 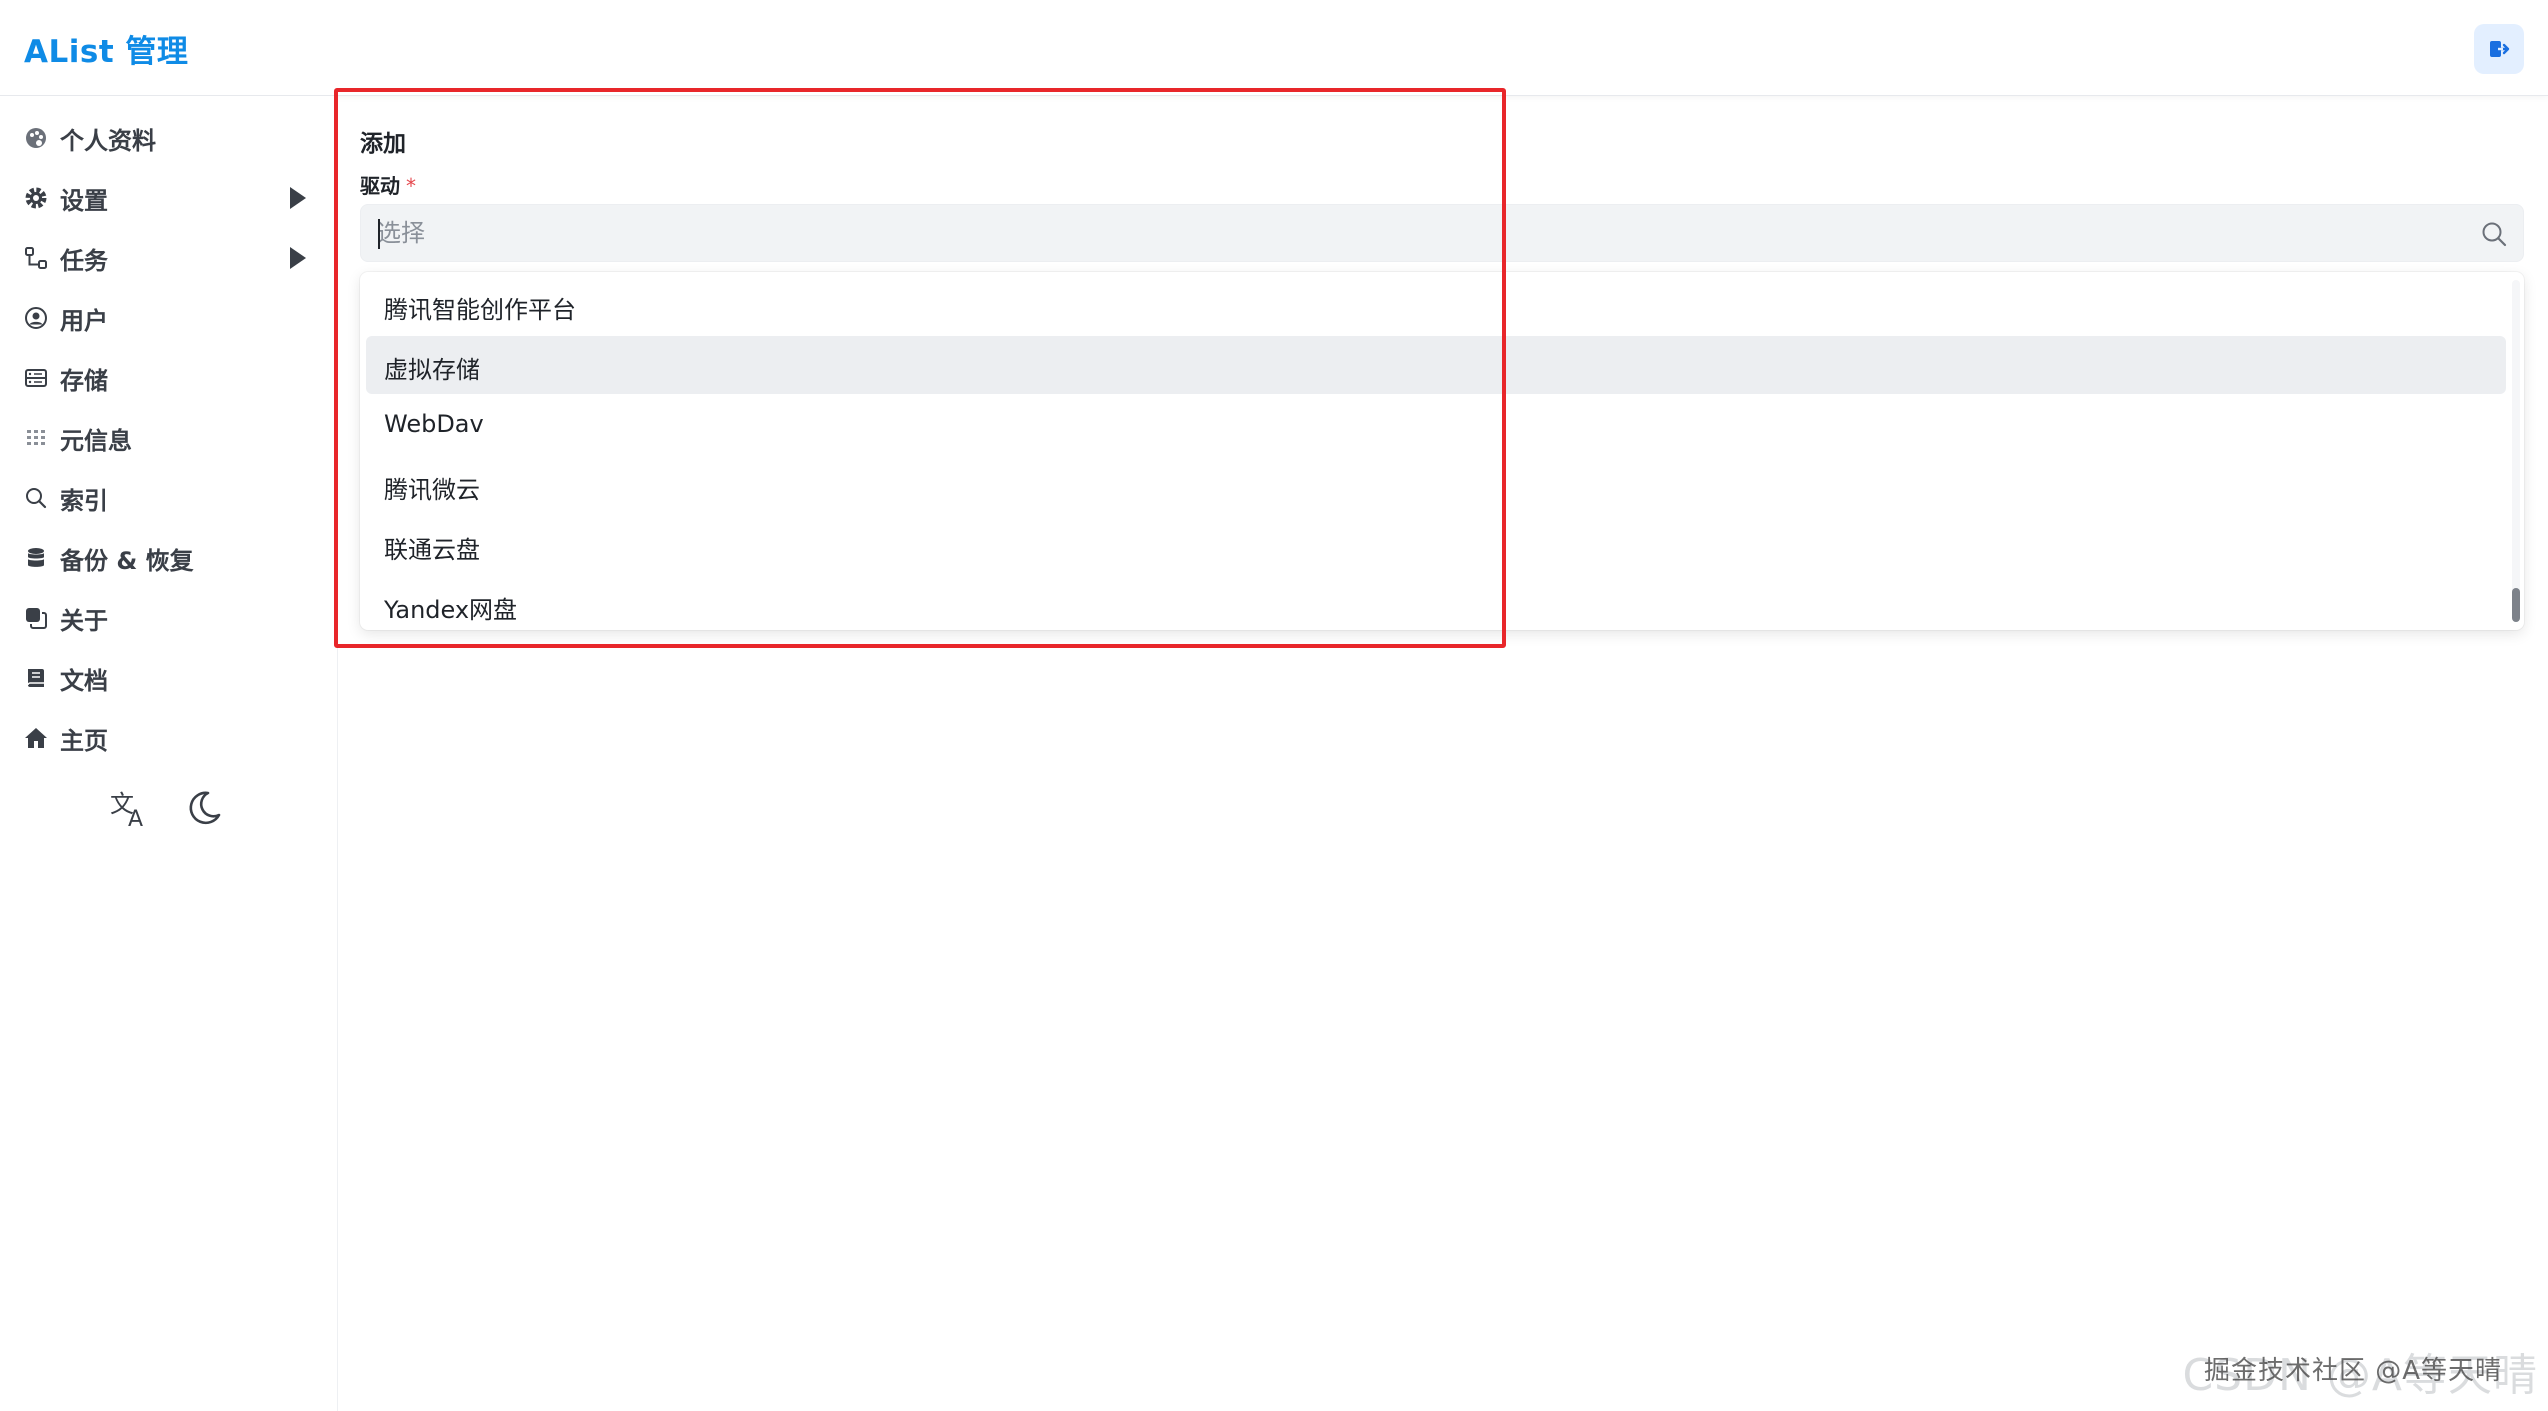 What do you see at coordinates (84, 260) in the screenshot?
I see `sidebar-item-label: 任务` at bounding box center [84, 260].